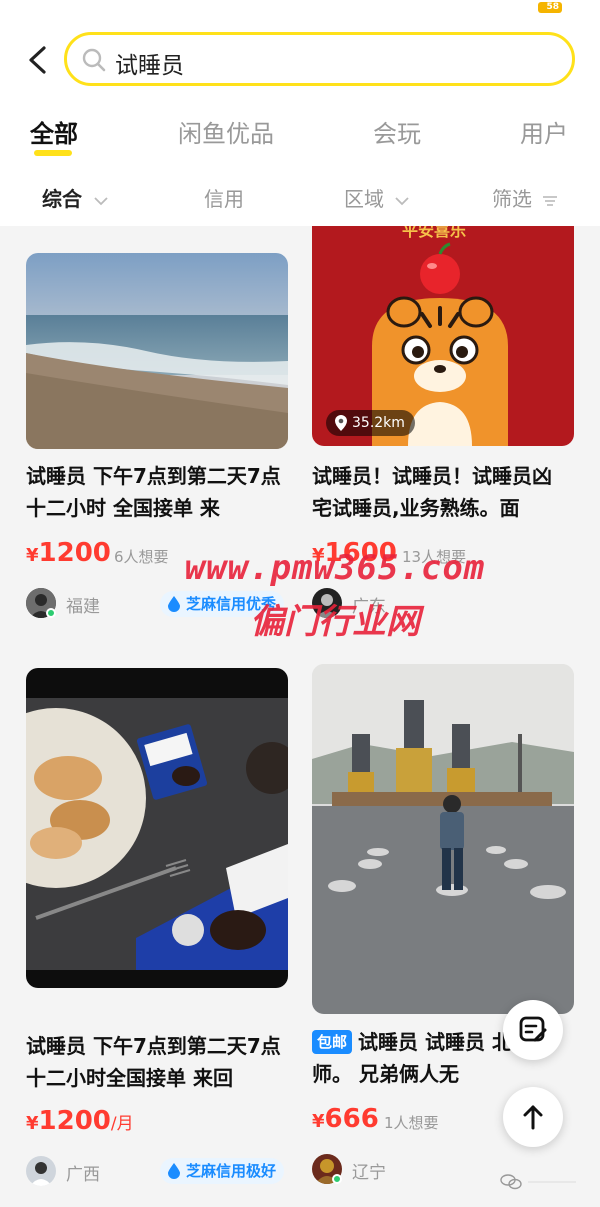 The height and width of the screenshot is (1207, 600). Describe the element at coordinates (434, 233) in the screenshot. I see `svg-text: 平安喜乐` at that location.